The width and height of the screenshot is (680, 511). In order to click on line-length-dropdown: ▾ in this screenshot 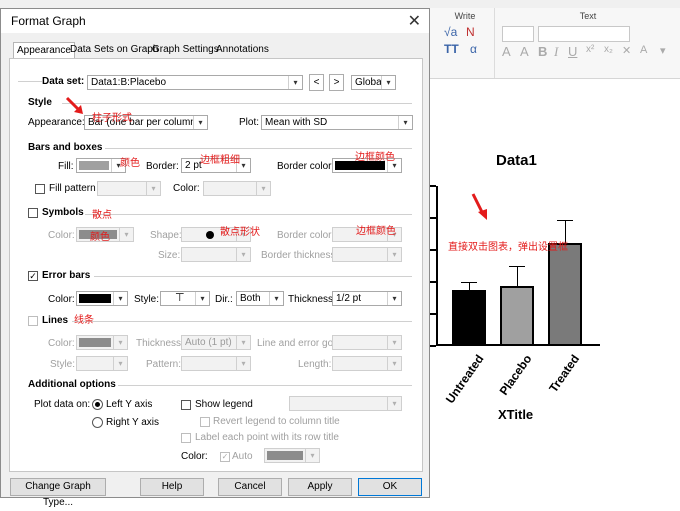, I will do `click(367, 363)`.